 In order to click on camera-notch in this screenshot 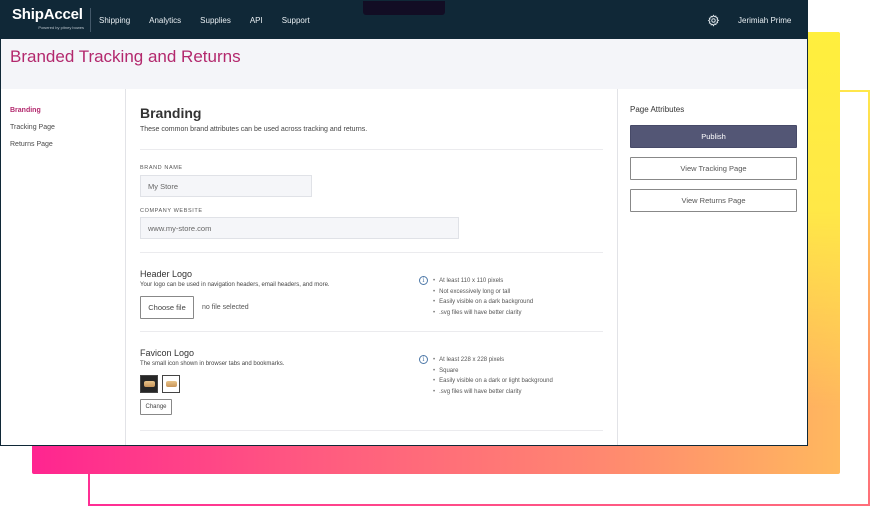, I will do `click(404, 8)`.